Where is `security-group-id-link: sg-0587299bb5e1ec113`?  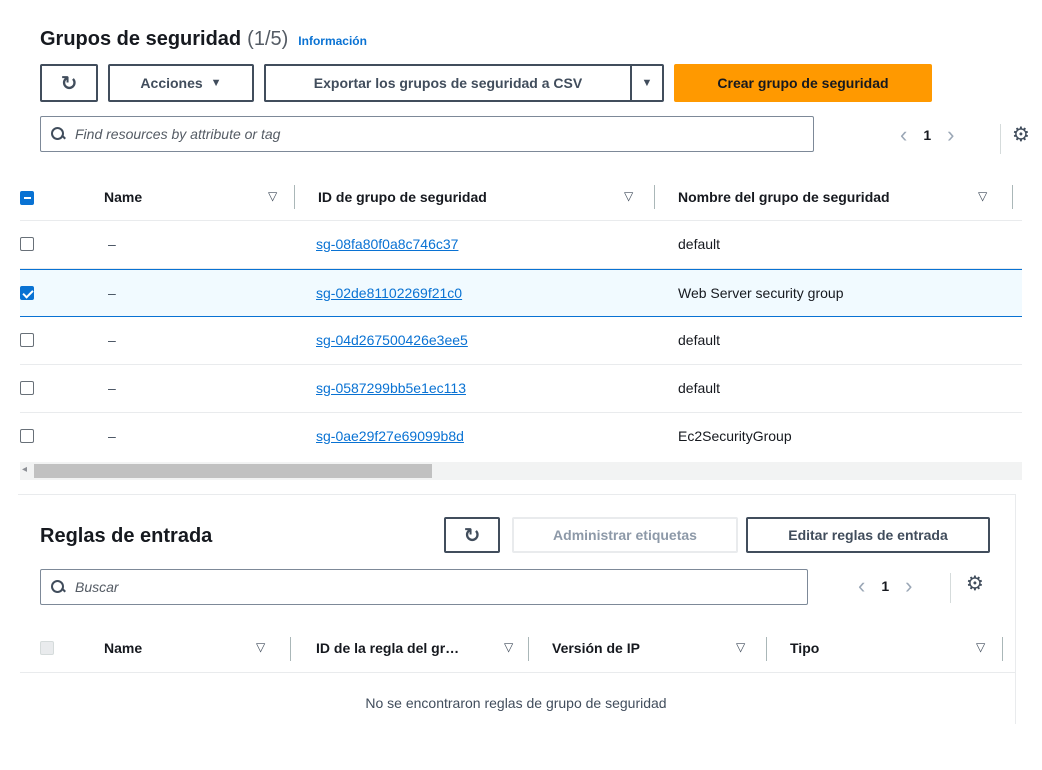 security-group-id-link: sg-0587299bb5e1ec113 is located at coordinates (391, 388).